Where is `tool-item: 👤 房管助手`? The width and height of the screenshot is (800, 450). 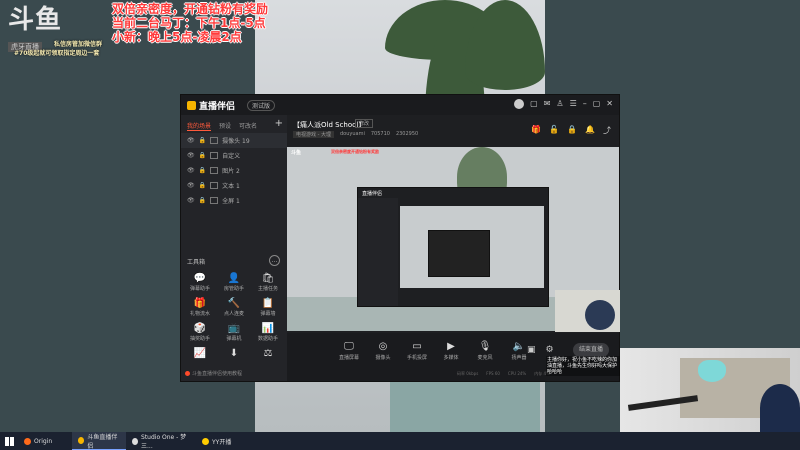 tool-item: 👤 房管助手 is located at coordinates (234, 282).